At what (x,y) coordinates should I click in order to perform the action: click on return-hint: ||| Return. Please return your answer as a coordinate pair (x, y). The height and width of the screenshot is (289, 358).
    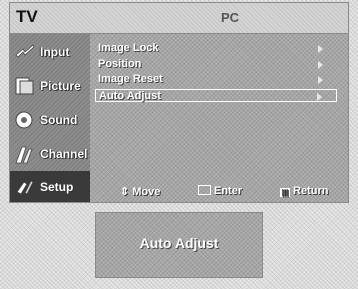
    Looking at the image, I should click on (304, 191).